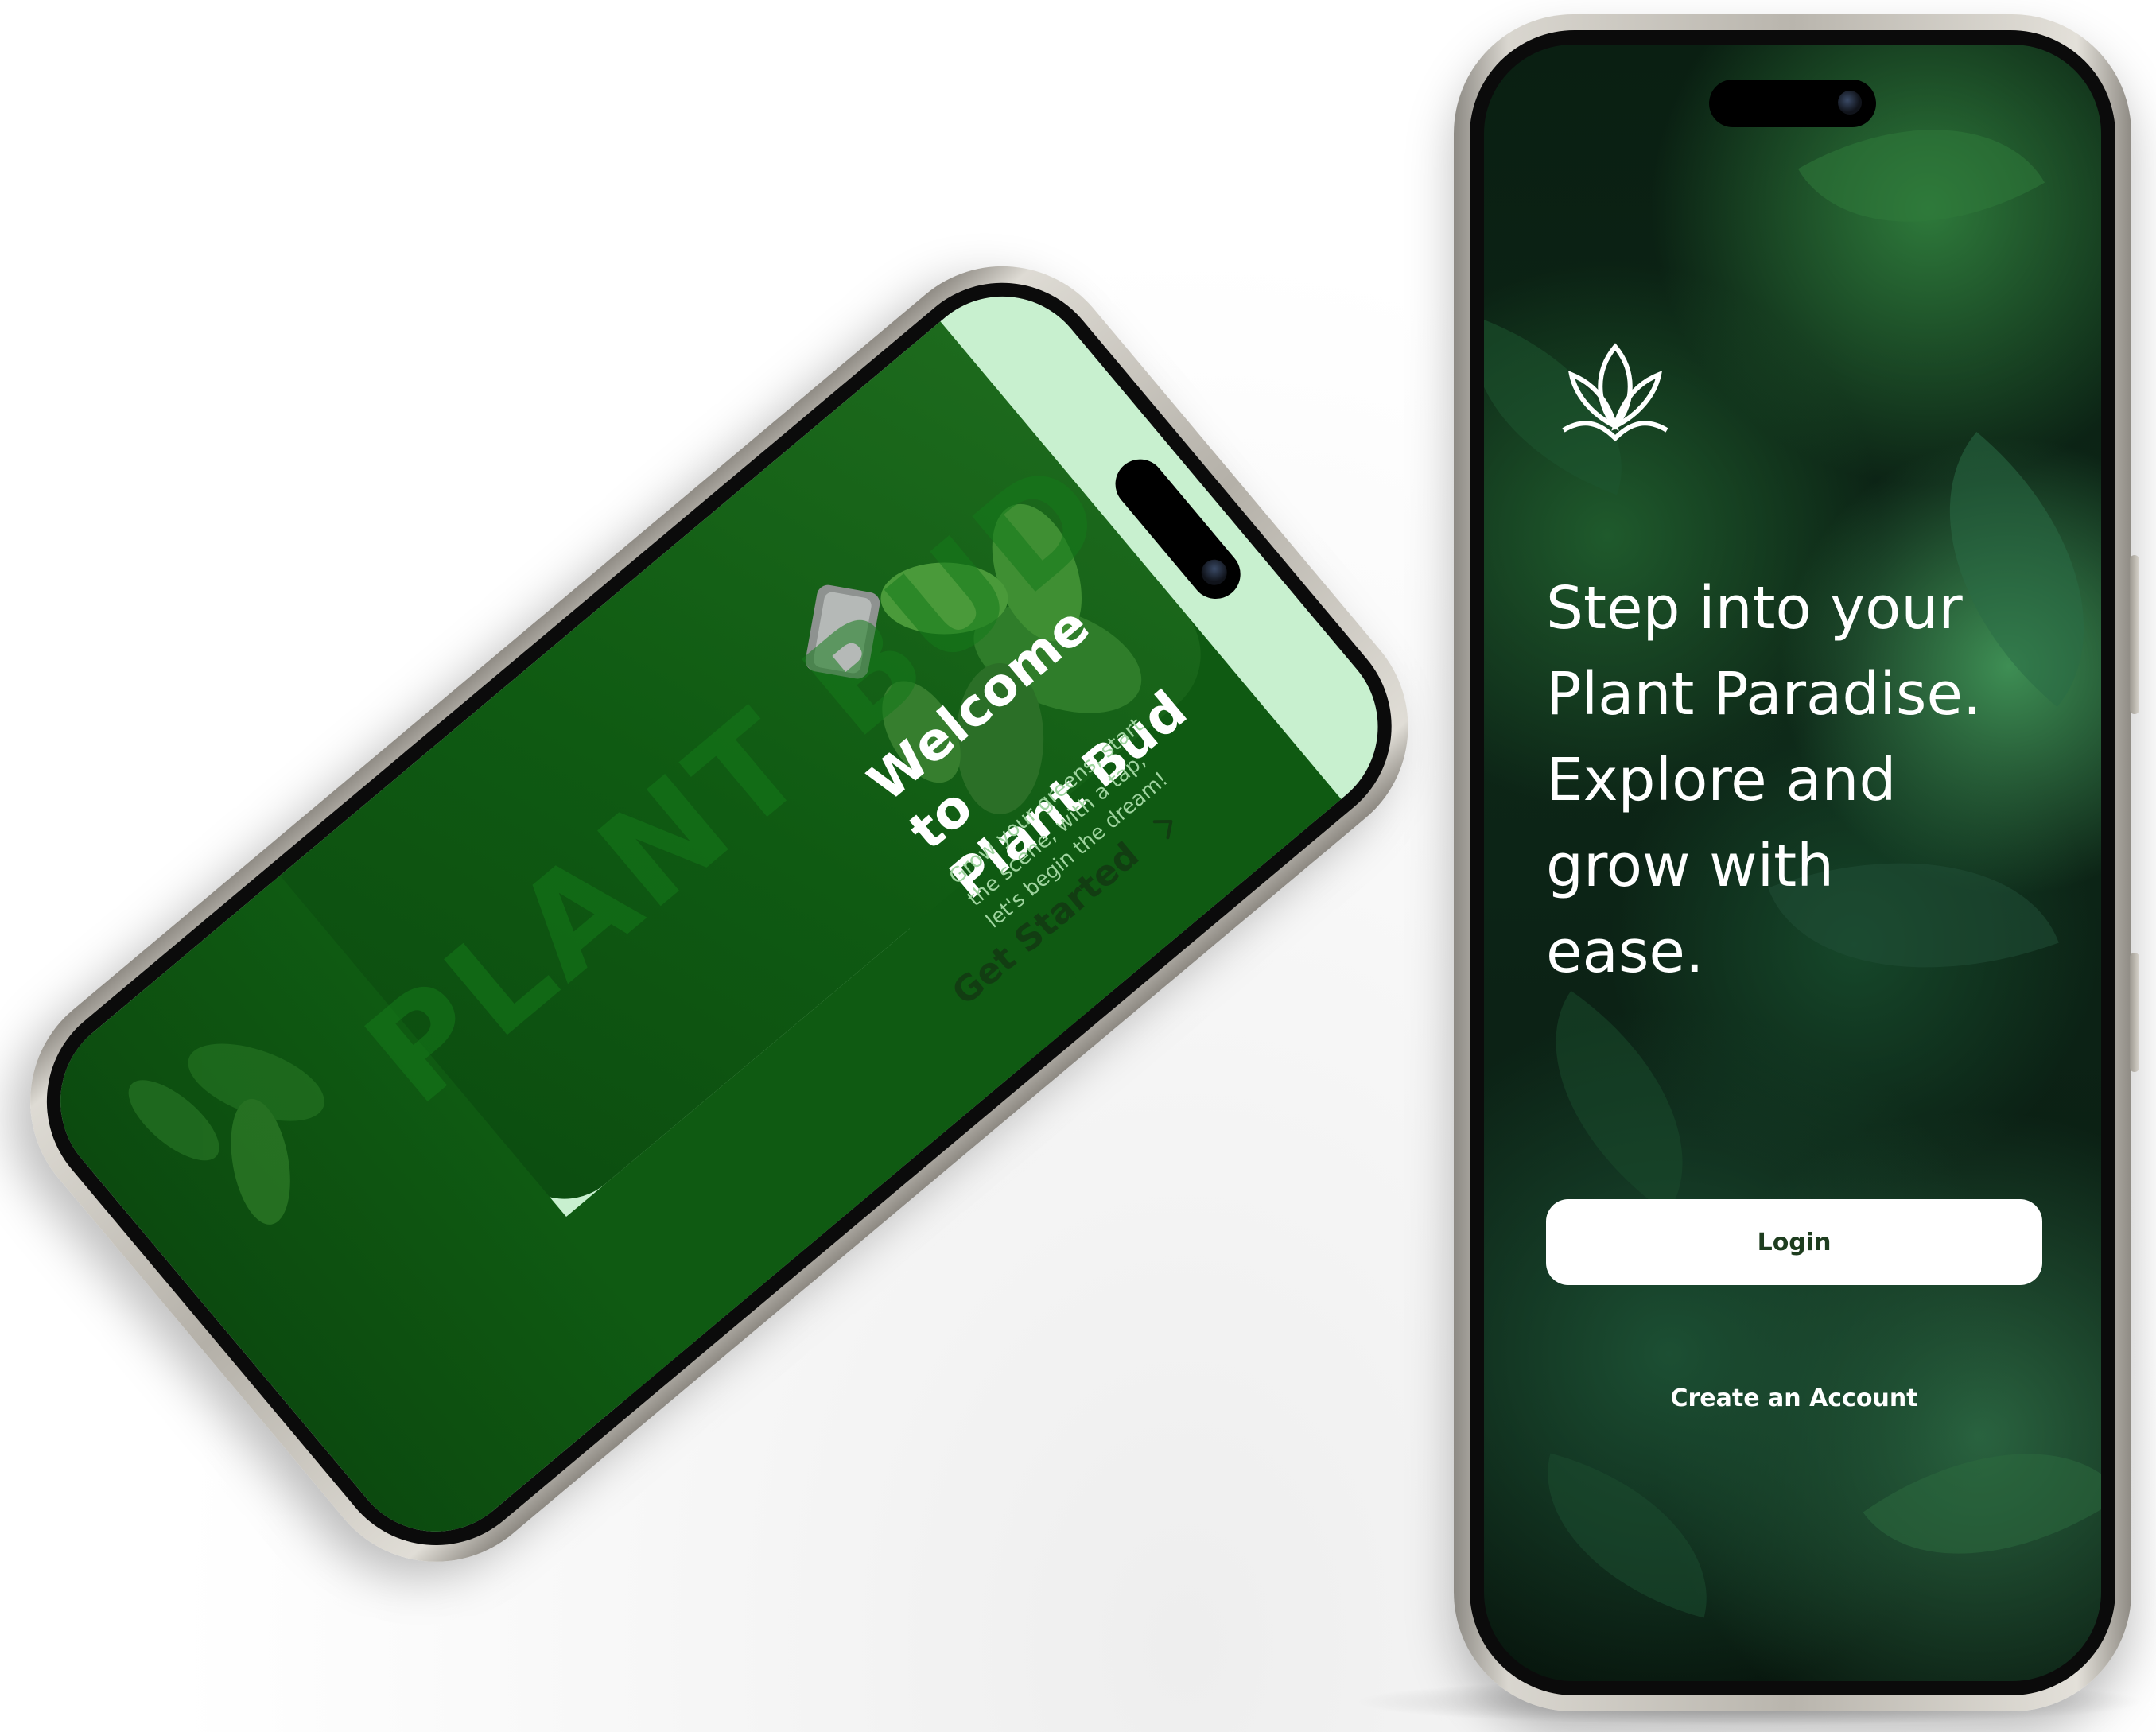 Image resolution: width=2156 pixels, height=1732 pixels. What do you see at coordinates (1792, 103) in the screenshot?
I see `dynamic-island` at bounding box center [1792, 103].